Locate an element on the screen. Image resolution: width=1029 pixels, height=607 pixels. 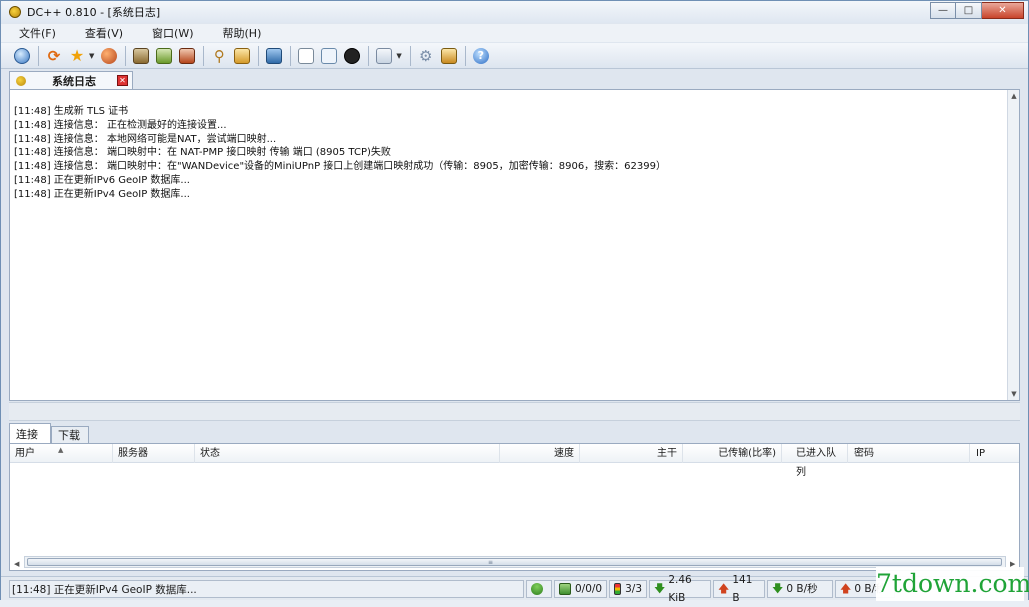
help-icon: ? is located at coordinates (480, 55).